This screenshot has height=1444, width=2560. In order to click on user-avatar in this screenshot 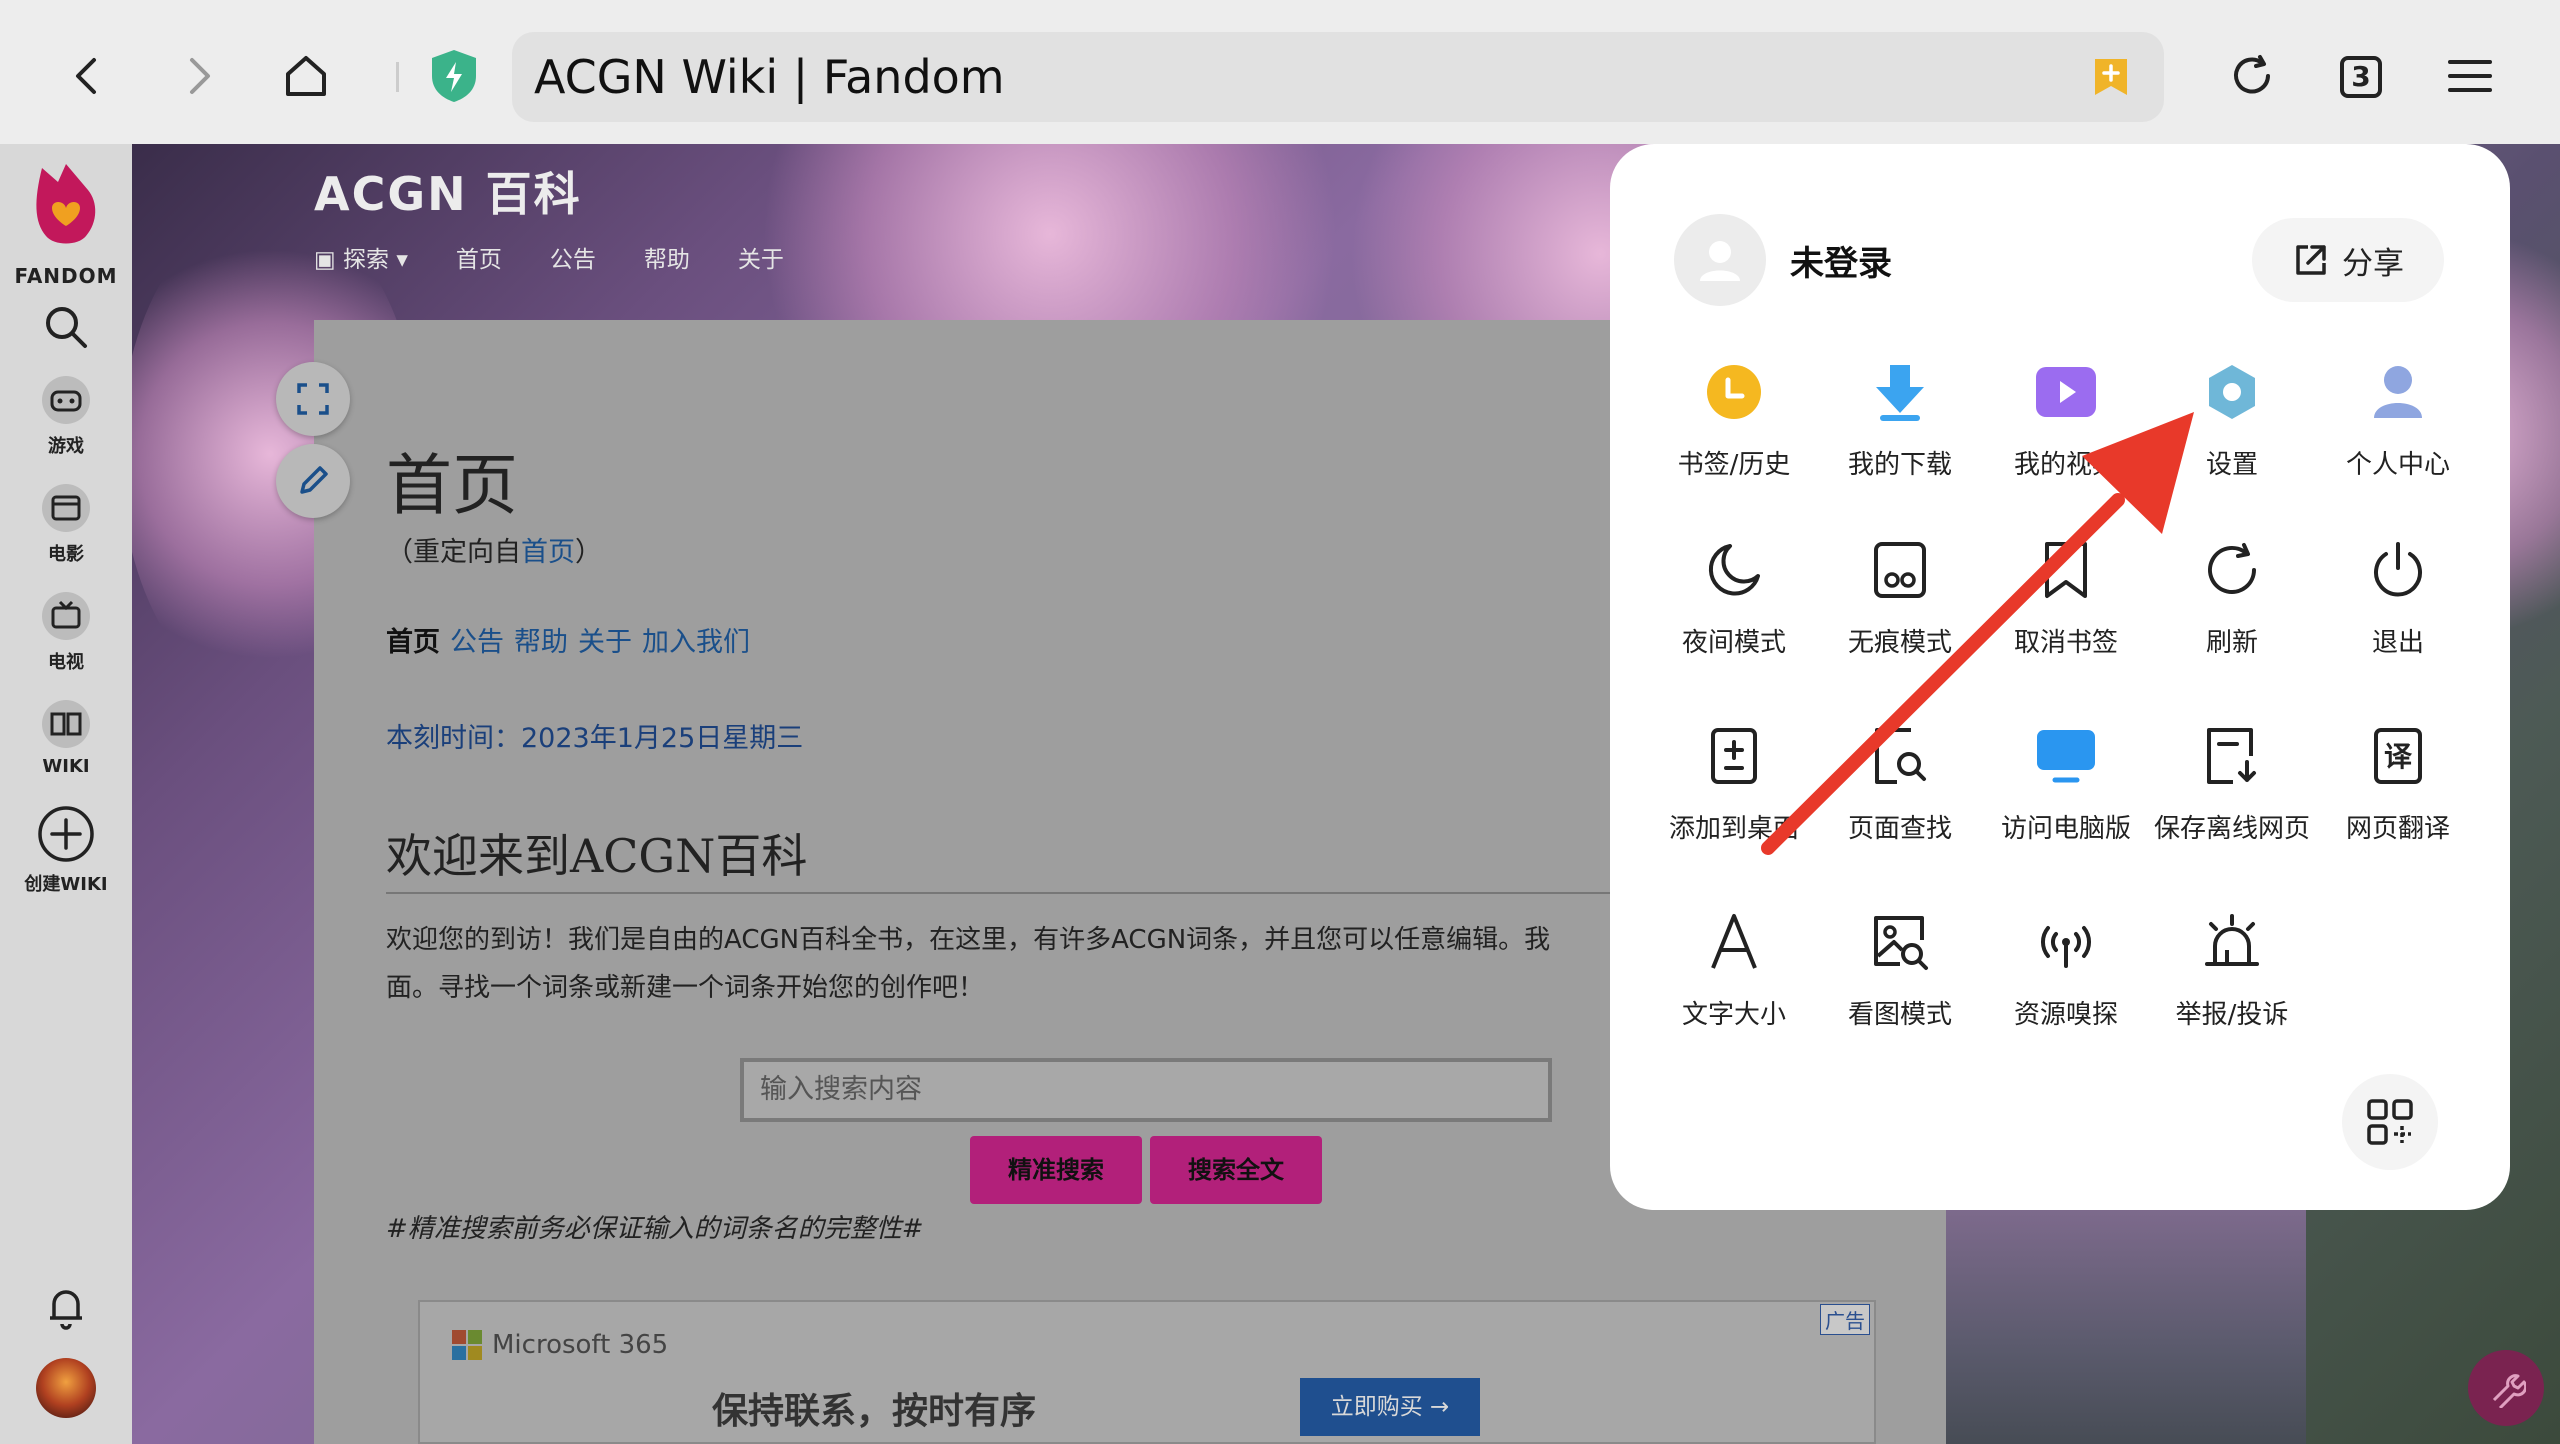, I will do `click(66, 1388)`.